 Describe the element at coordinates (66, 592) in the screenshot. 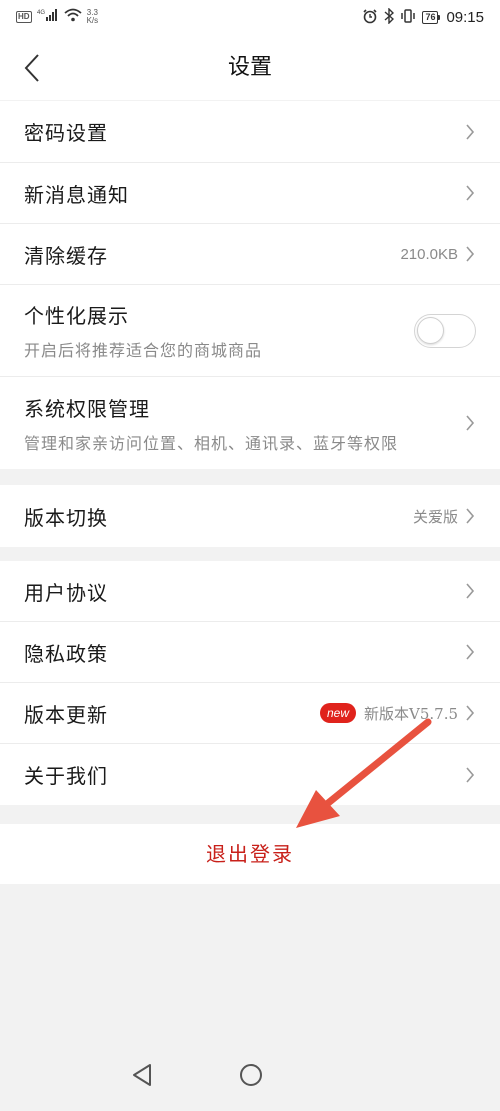

I see `row-title: 用户协议` at that location.